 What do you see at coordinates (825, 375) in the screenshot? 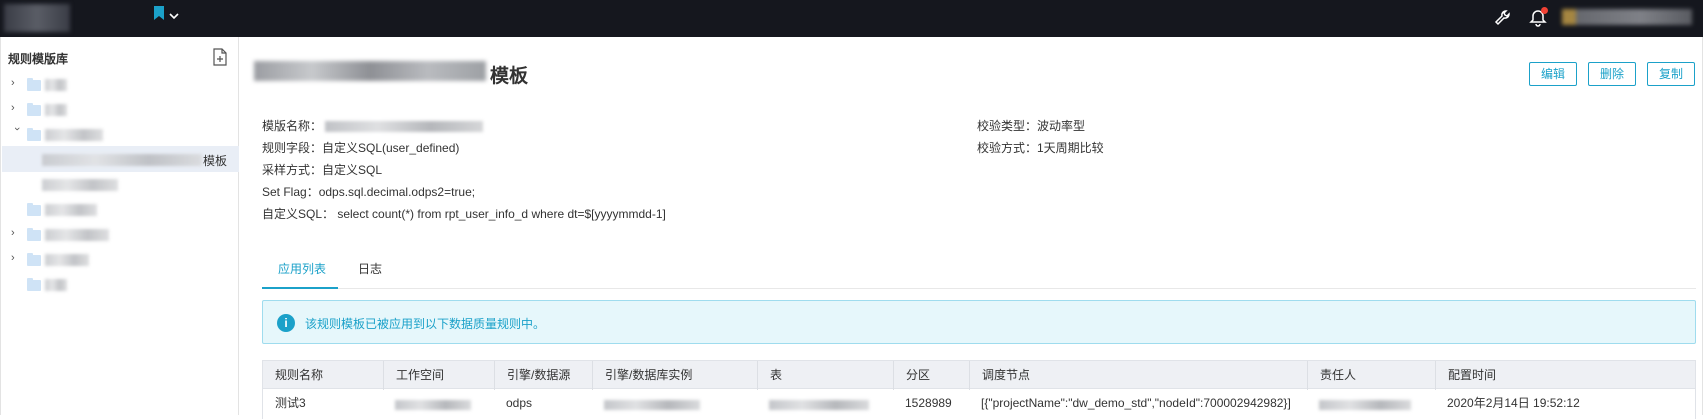
I see `column-header: 表` at bounding box center [825, 375].